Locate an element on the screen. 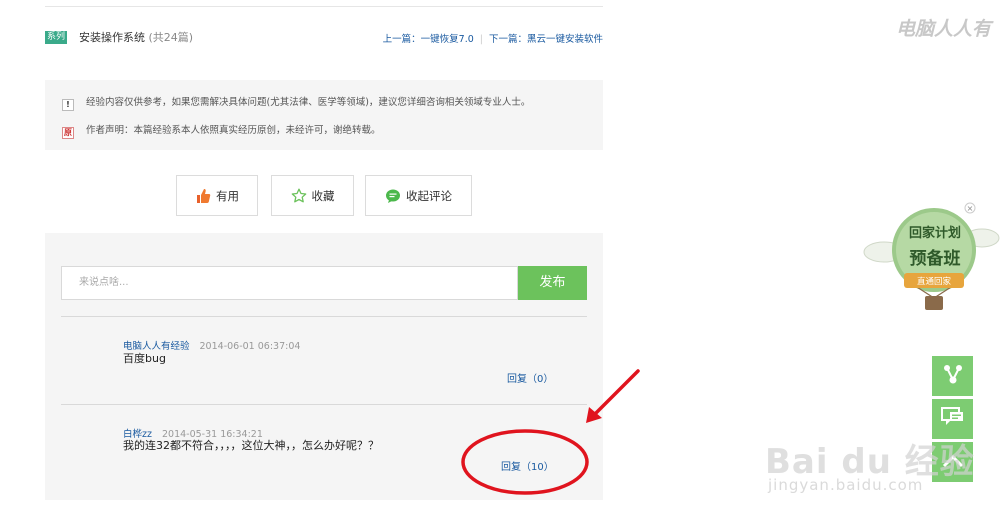 This screenshot has width=1000, height=520. author-statement-text: 作者声明：本篇经验系本人依照真实经历原创，未经许可，谢绝转载。 is located at coordinates (233, 130).